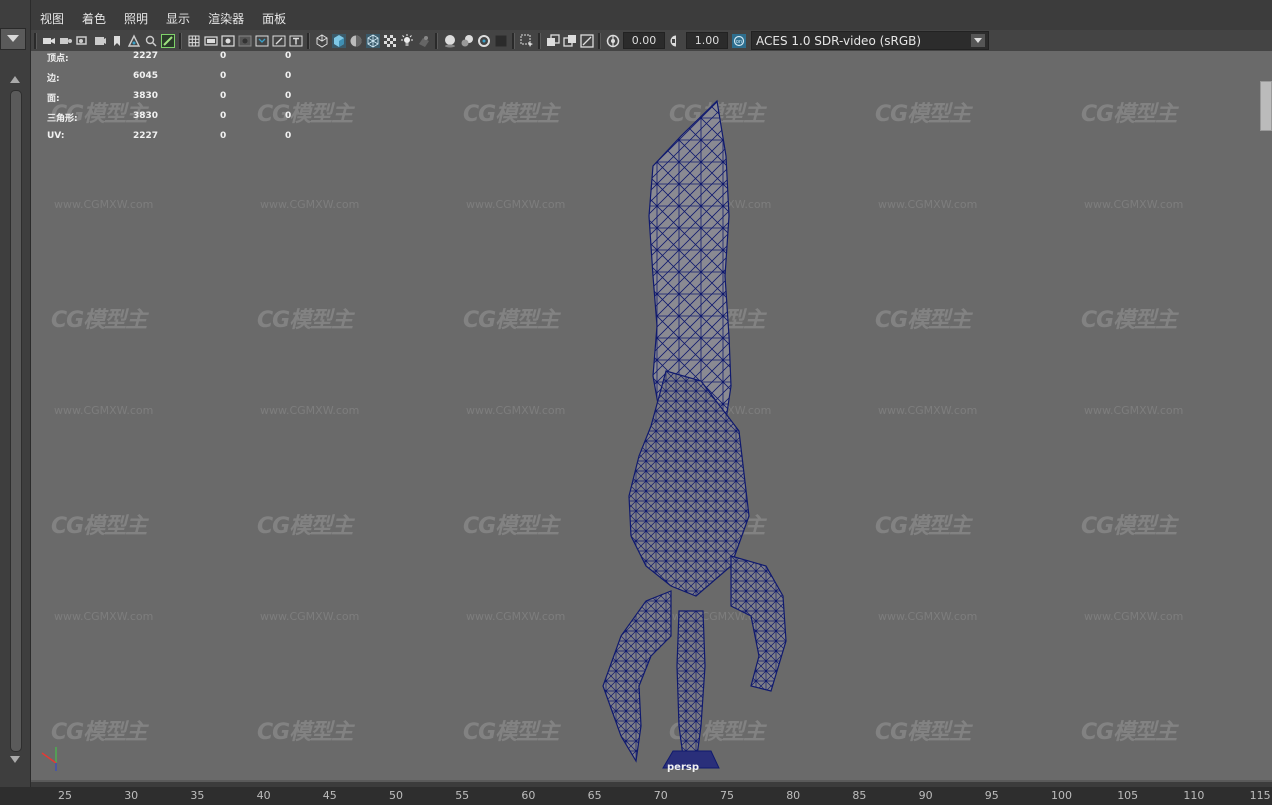 This screenshot has height=805, width=1272. What do you see at coordinates (146, 136) in the screenshot?
I see `hud-value: 2227` at bounding box center [146, 136].